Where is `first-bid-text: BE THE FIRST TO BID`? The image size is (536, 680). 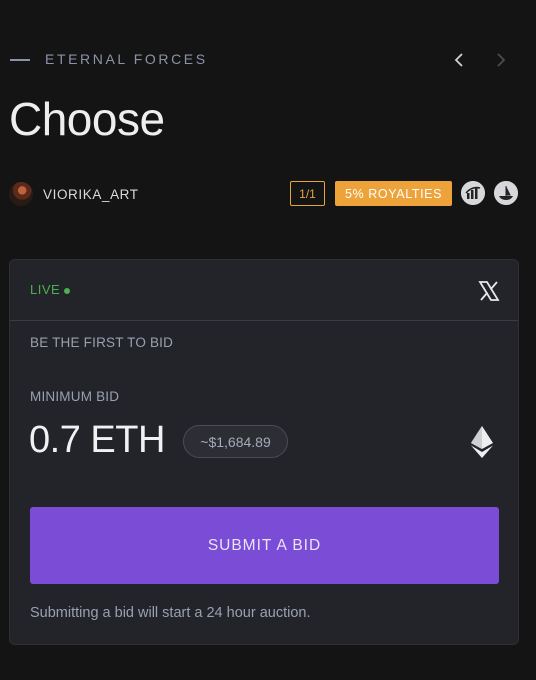 first-bid-text: BE THE FIRST TO BID is located at coordinates (102, 342).